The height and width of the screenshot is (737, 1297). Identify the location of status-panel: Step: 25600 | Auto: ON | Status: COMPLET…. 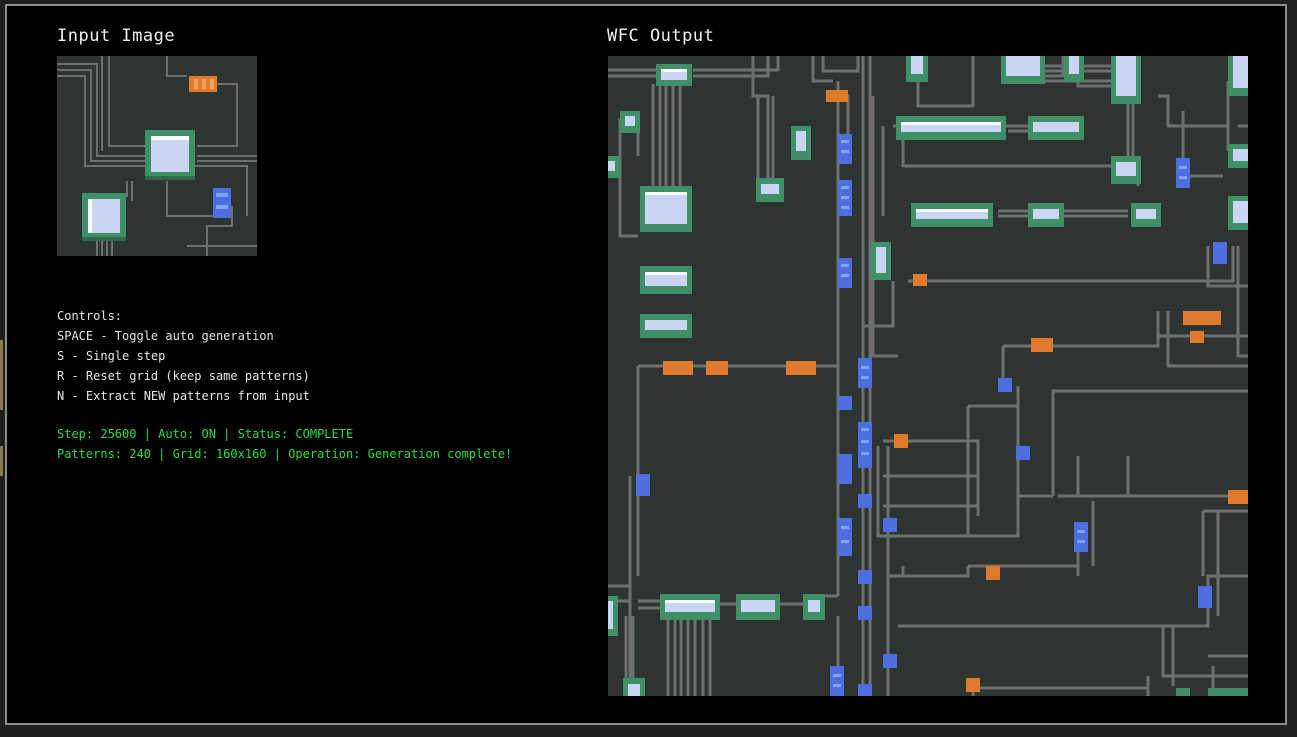
(284, 444).